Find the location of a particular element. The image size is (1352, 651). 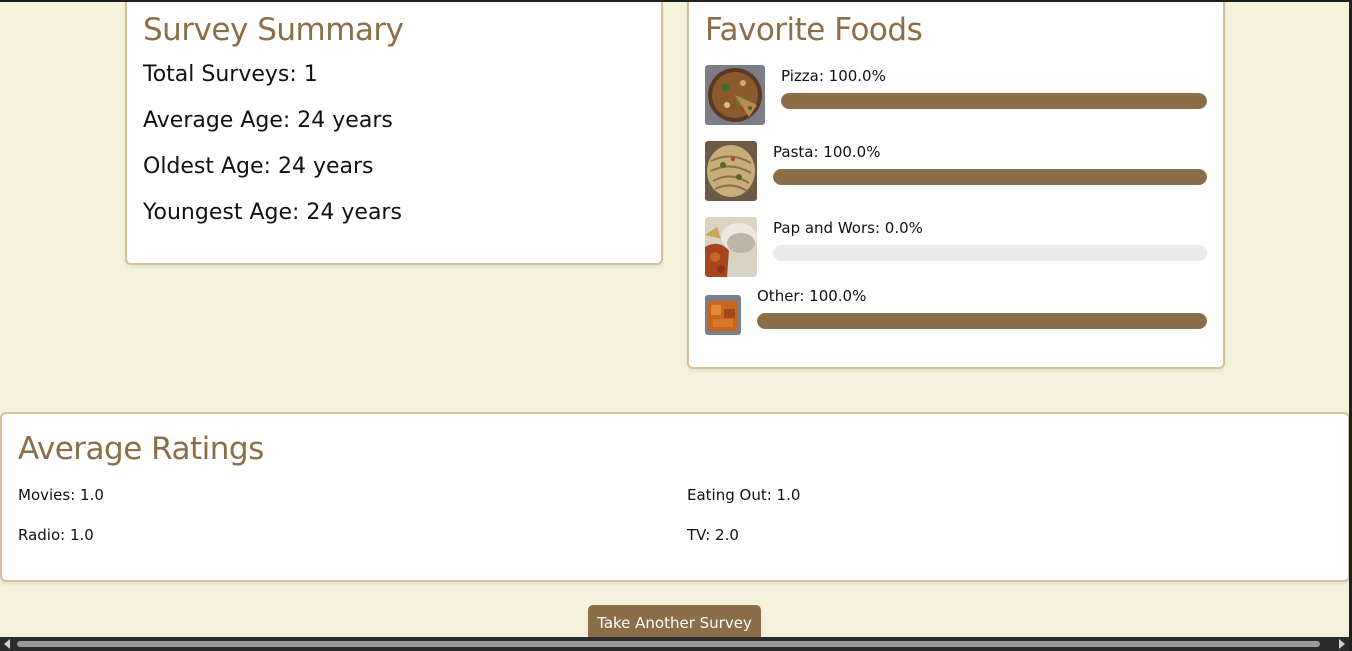

food-item-other: Other: 100.0% is located at coordinates (956, 320).